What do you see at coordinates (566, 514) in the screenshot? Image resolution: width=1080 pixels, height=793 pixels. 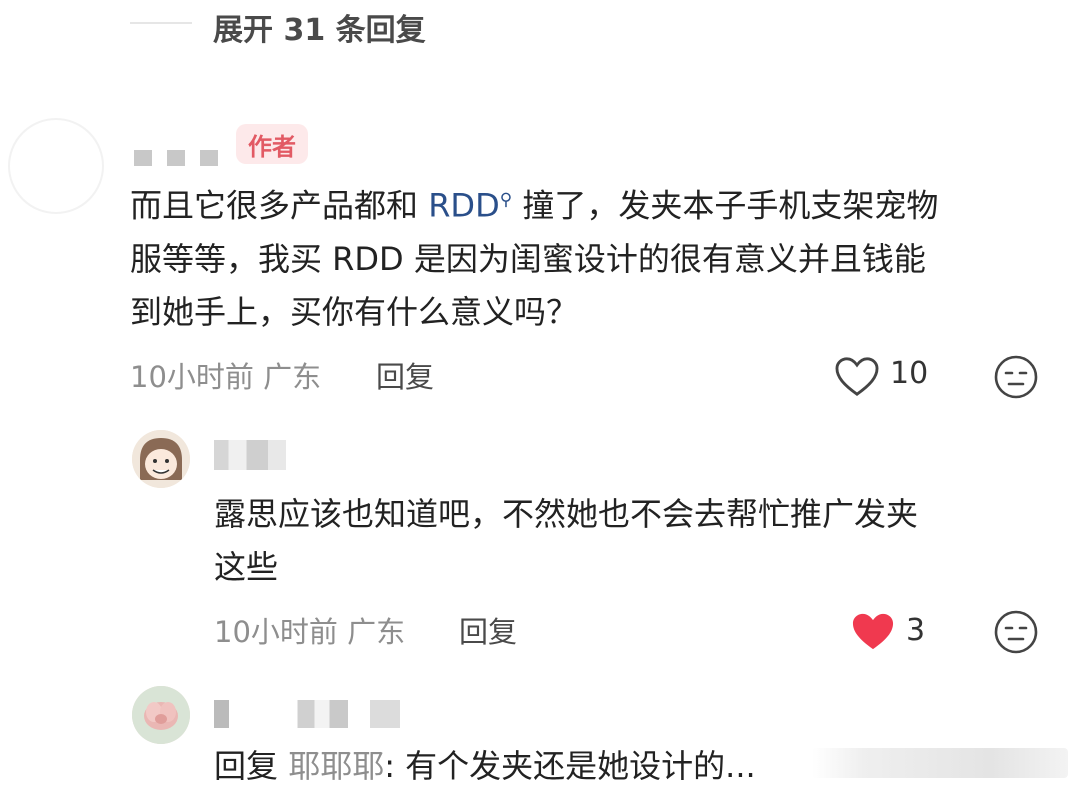 I see `reply-text-line: 露思应该也知道吧，不然她也不会去帮忙推广发夹` at bounding box center [566, 514].